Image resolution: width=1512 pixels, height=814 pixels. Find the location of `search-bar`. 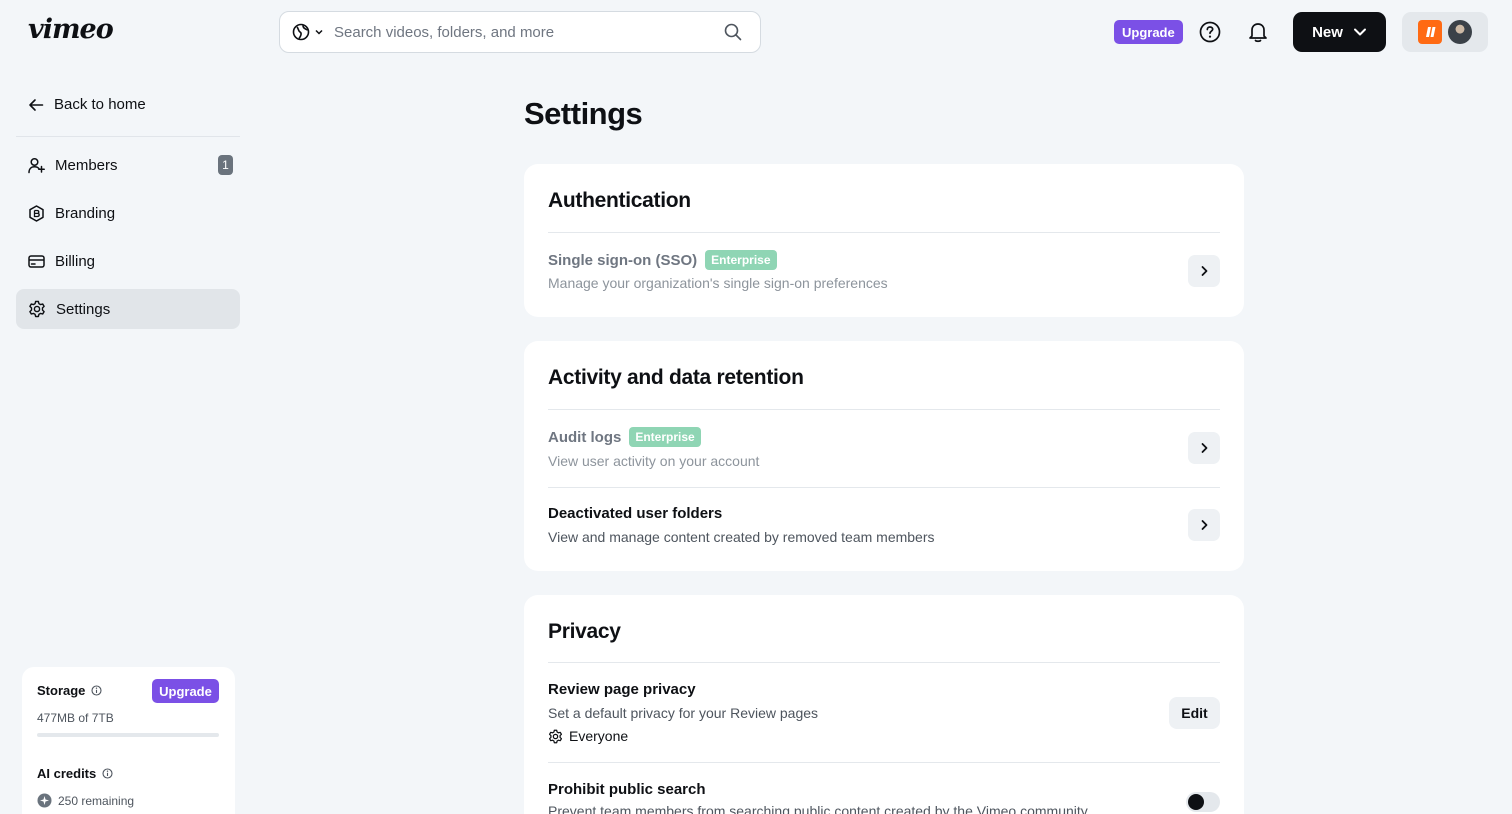

search-bar is located at coordinates (520, 32).